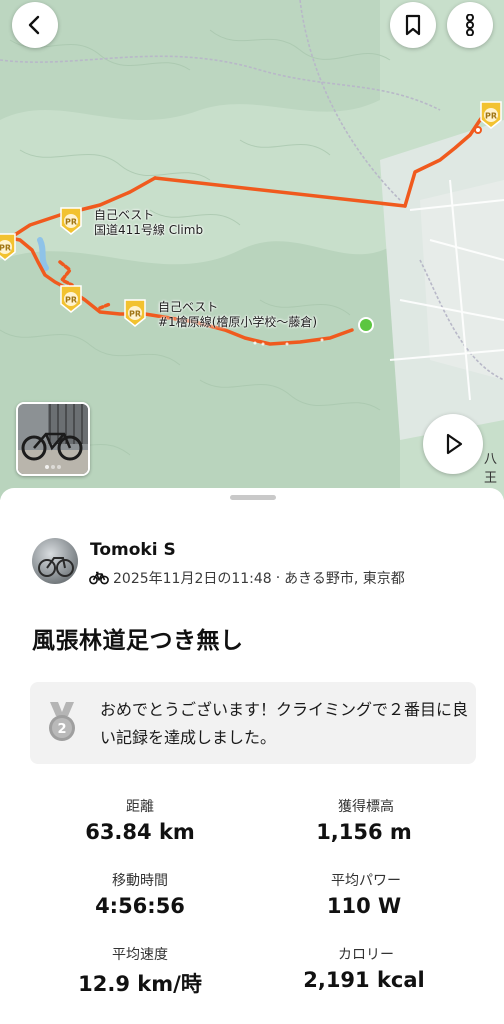 The width and height of the screenshot is (504, 1024). I want to click on stat-label-calories: カロリー, so click(366, 955).